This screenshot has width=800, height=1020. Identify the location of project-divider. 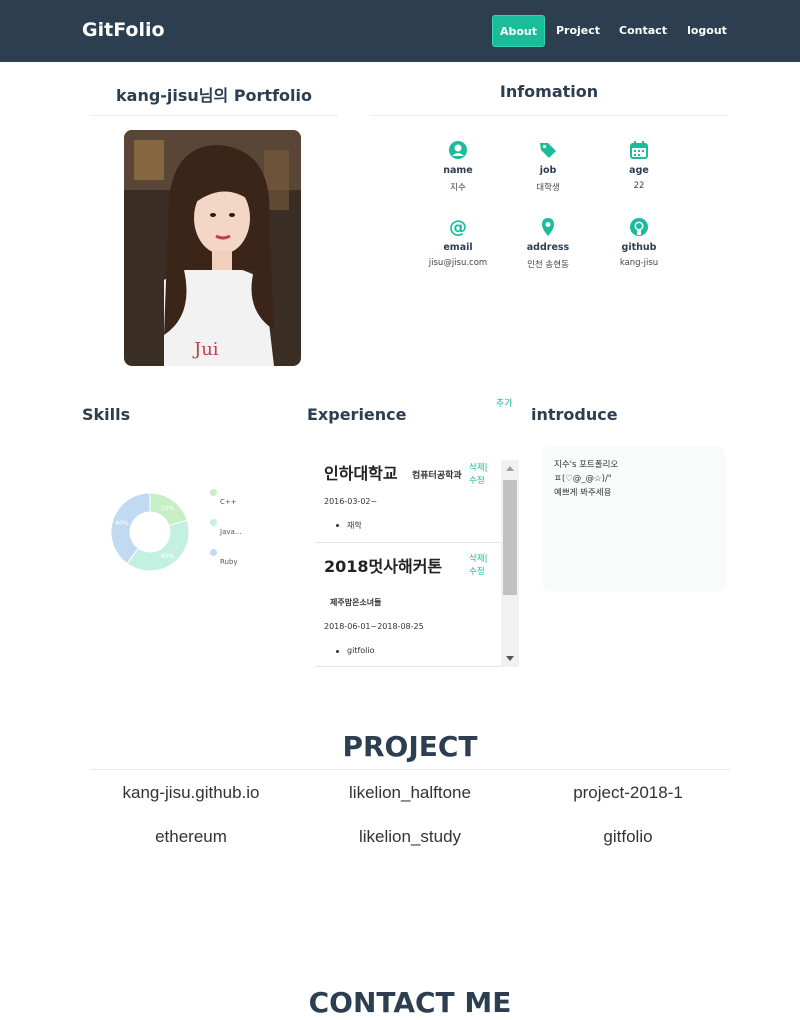
(410, 769).